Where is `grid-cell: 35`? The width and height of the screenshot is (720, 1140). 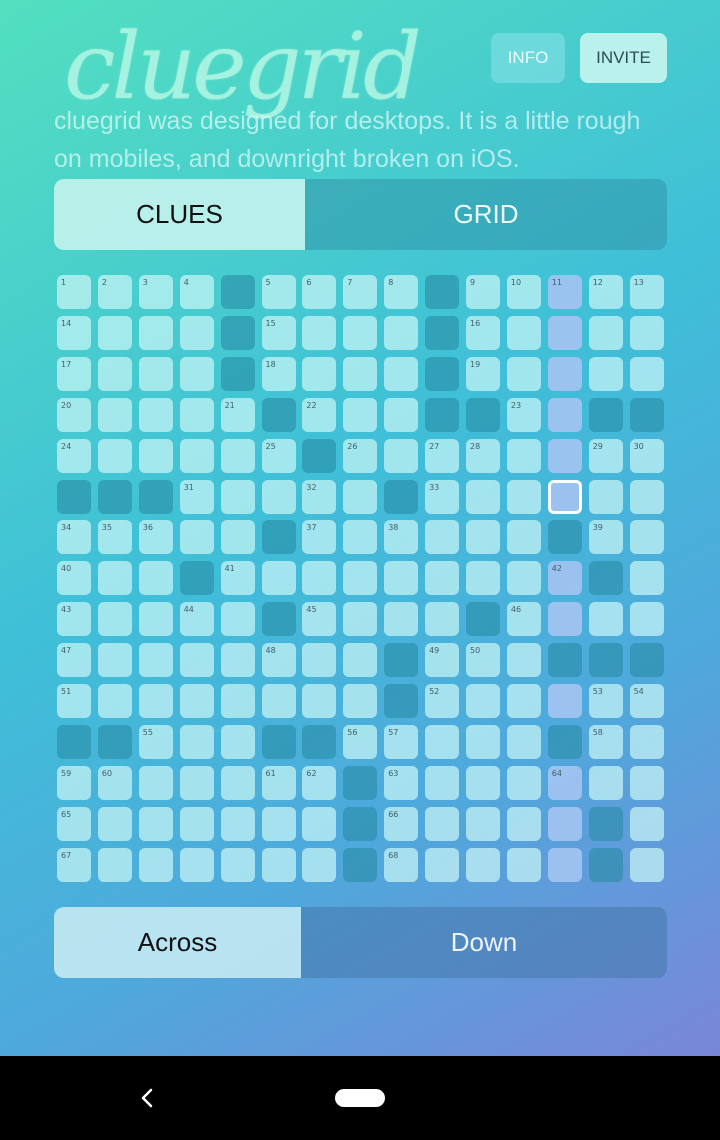
grid-cell: 35 is located at coordinates (114, 537).